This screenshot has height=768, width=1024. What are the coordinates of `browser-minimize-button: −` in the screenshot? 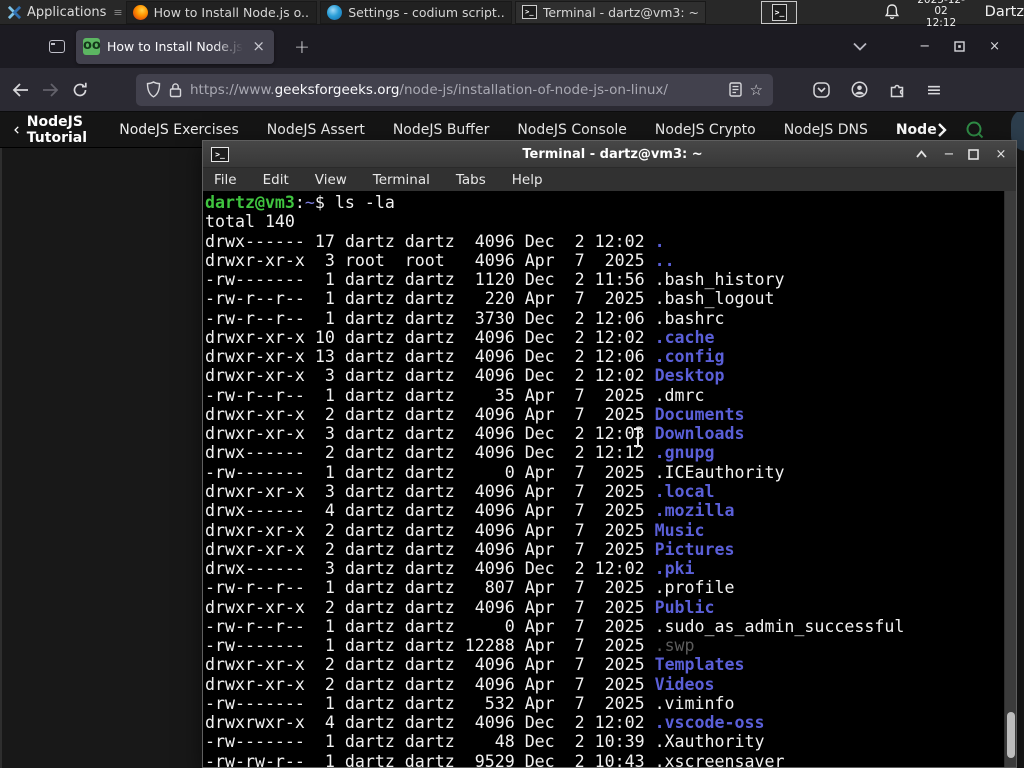 It's located at (924, 46).